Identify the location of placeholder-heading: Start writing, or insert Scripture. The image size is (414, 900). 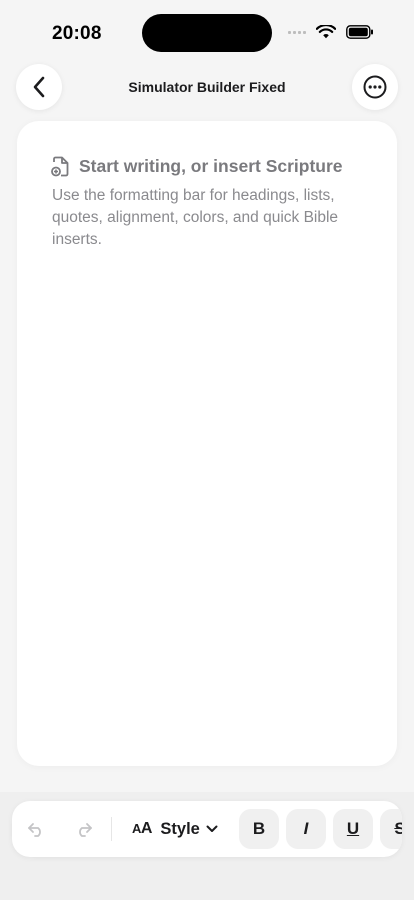
(197, 166).